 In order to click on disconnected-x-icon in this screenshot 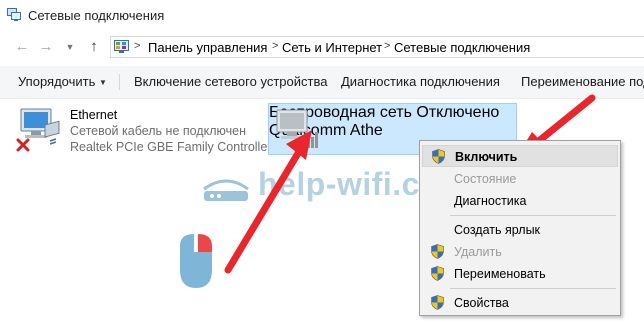, I will do `click(23, 145)`.